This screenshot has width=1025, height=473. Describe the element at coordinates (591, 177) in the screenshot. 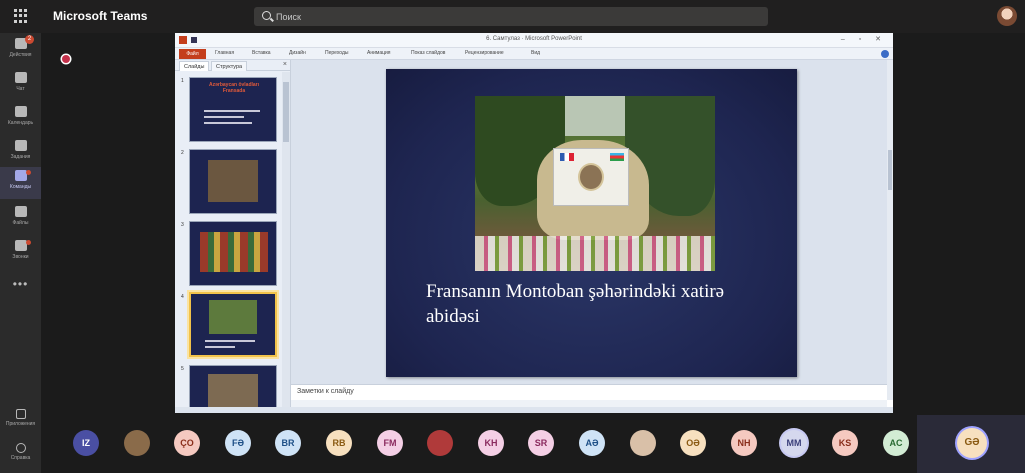

I see `portrait-medallion` at that location.